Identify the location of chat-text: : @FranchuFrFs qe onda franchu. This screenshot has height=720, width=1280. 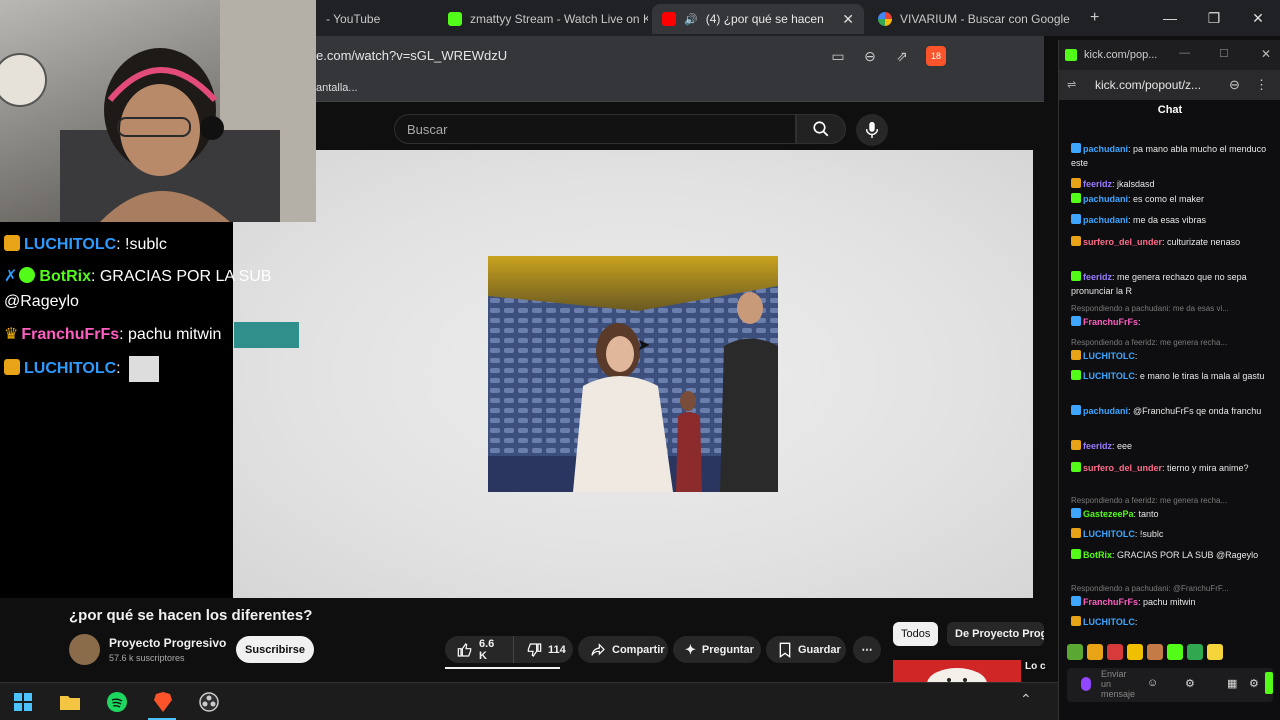
(1195, 411).